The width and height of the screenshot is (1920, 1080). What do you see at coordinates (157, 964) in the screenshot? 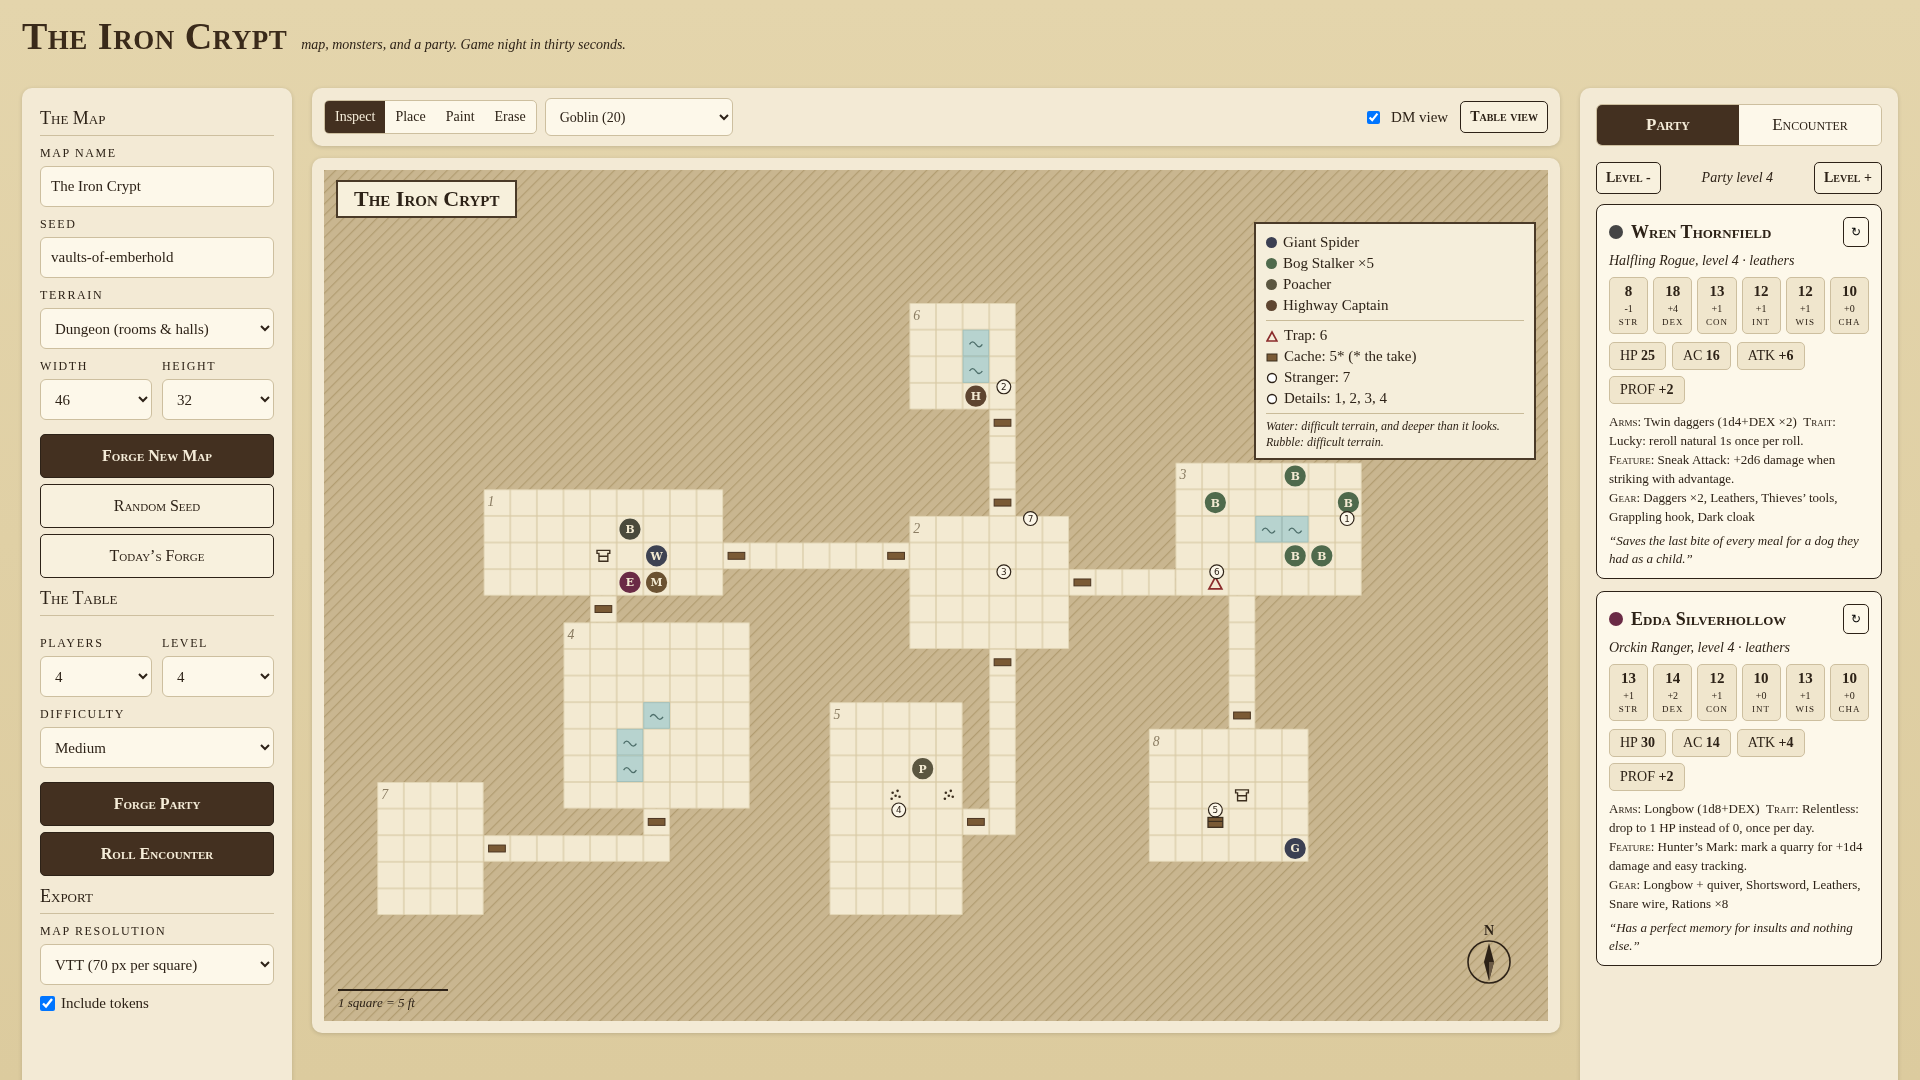
I see `resolution-select: VTT (70 px per square)` at bounding box center [157, 964].